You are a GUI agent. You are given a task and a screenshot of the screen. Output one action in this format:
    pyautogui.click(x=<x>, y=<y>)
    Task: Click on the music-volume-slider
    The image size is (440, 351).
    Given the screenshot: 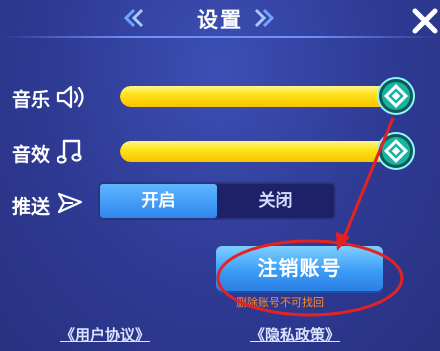 What is the action you would take?
    pyautogui.click(x=258, y=96)
    